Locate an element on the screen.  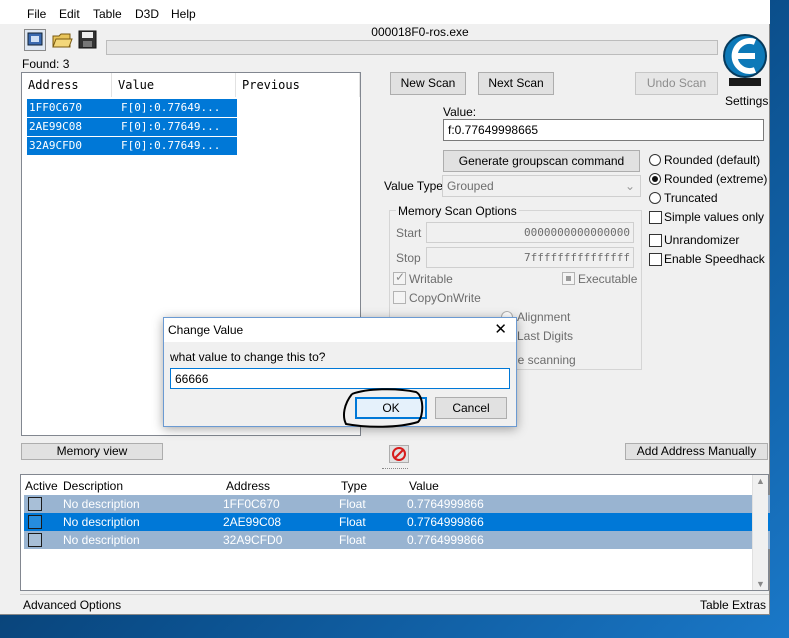
unrandomizer-checkbox is located at coordinates (655, 240).